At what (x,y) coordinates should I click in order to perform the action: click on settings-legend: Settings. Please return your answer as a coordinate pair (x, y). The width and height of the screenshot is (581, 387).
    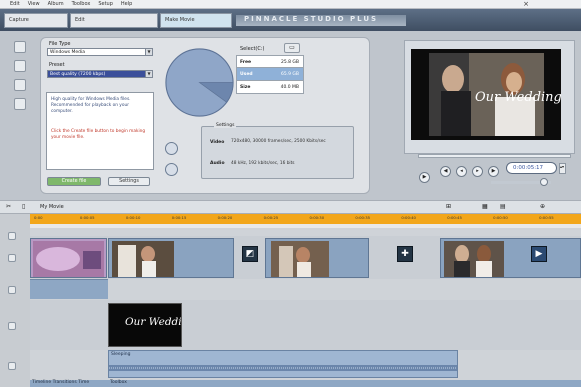
    Looking at the image, I should click on (225, 125).